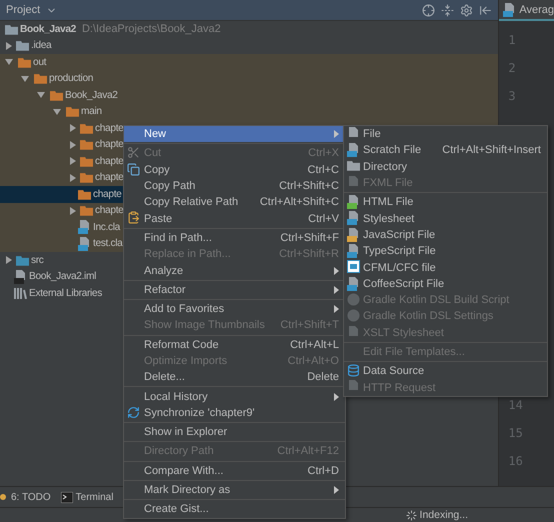 The height and width of the screenshot is (522, 554). Describe the element at coordinates (322, 377) in the screenshot. I see `shortcut-label: Delete` at that location.